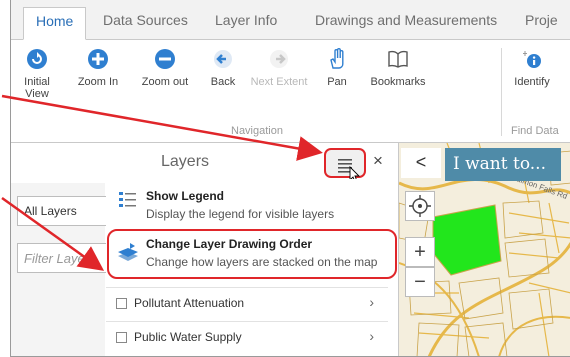 The width and height of the screenshot is (570, 357). I want to click on identify-button: Identify, so click(532, 68).